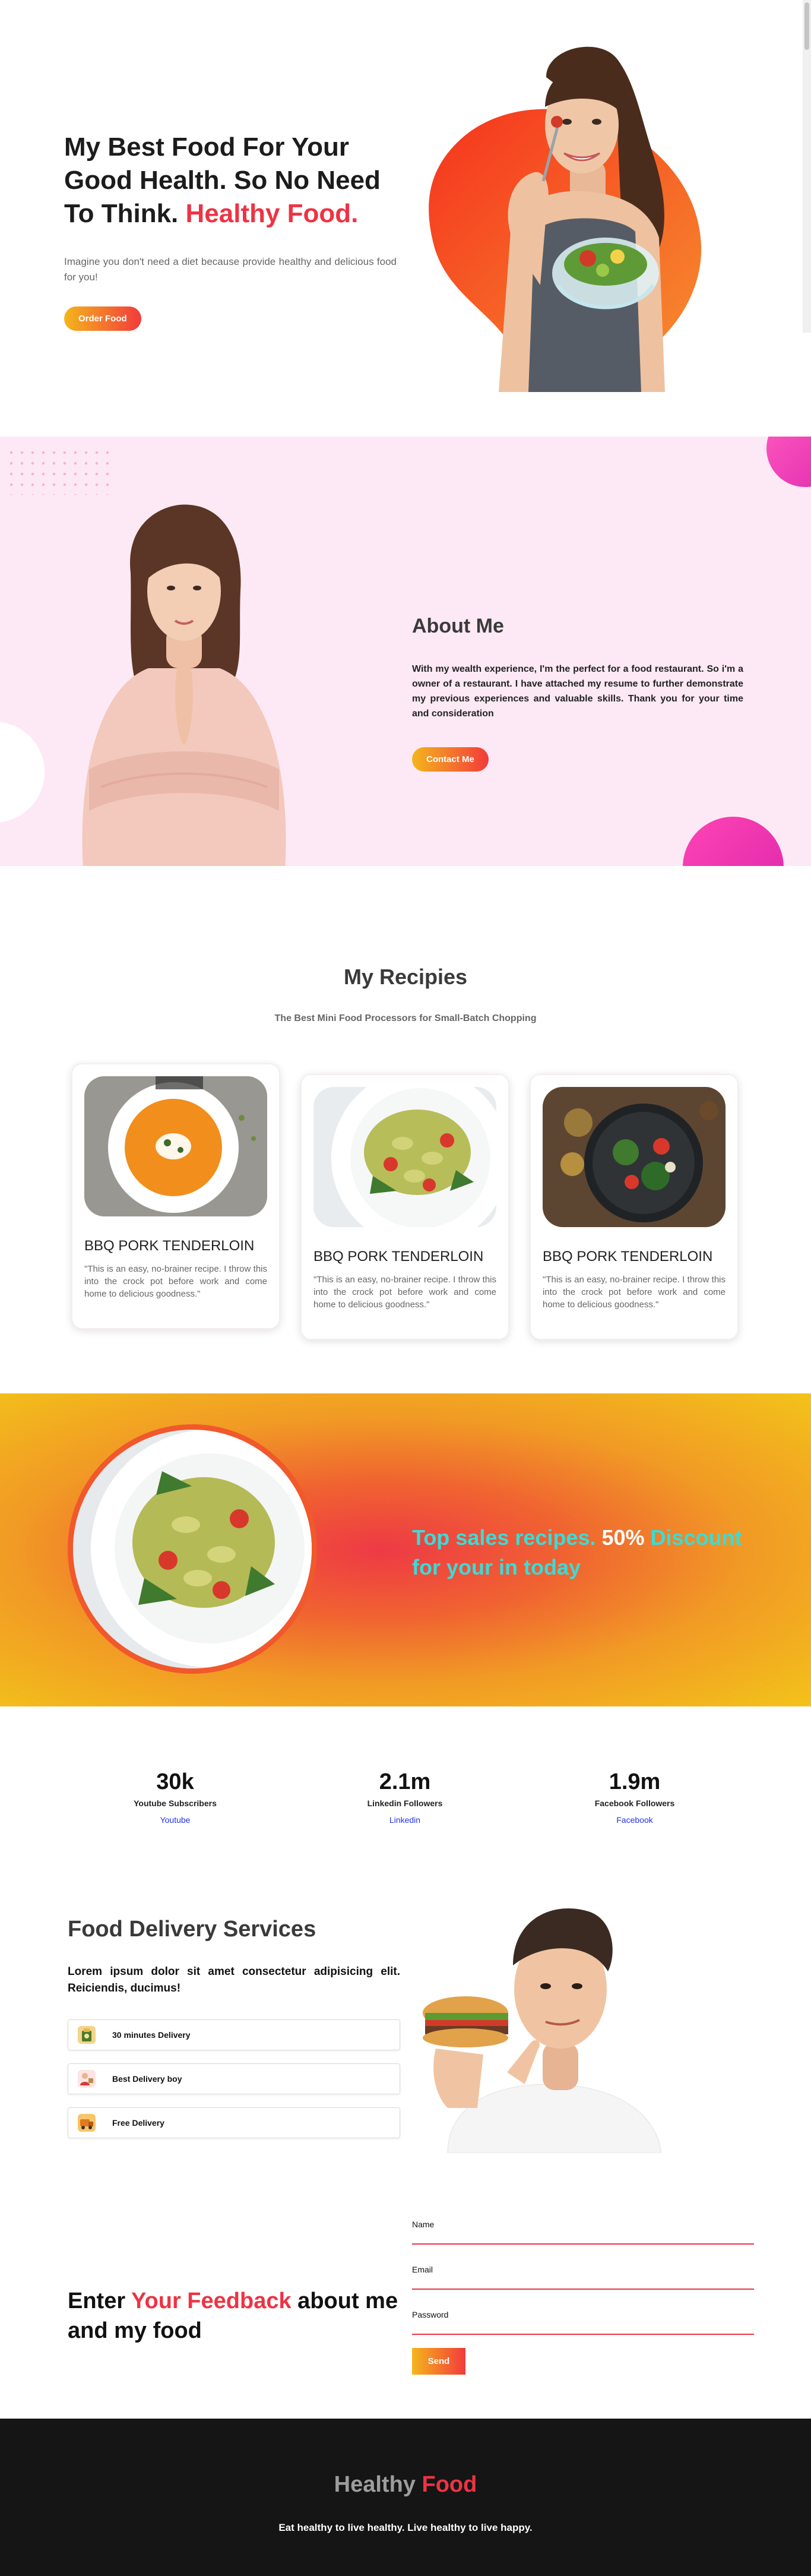 The width and height of the screenshot is (811, 2576). Describe the element at coordinates (404, 1157) in the screenshot. I see `recipe-image-pasta` at that location.